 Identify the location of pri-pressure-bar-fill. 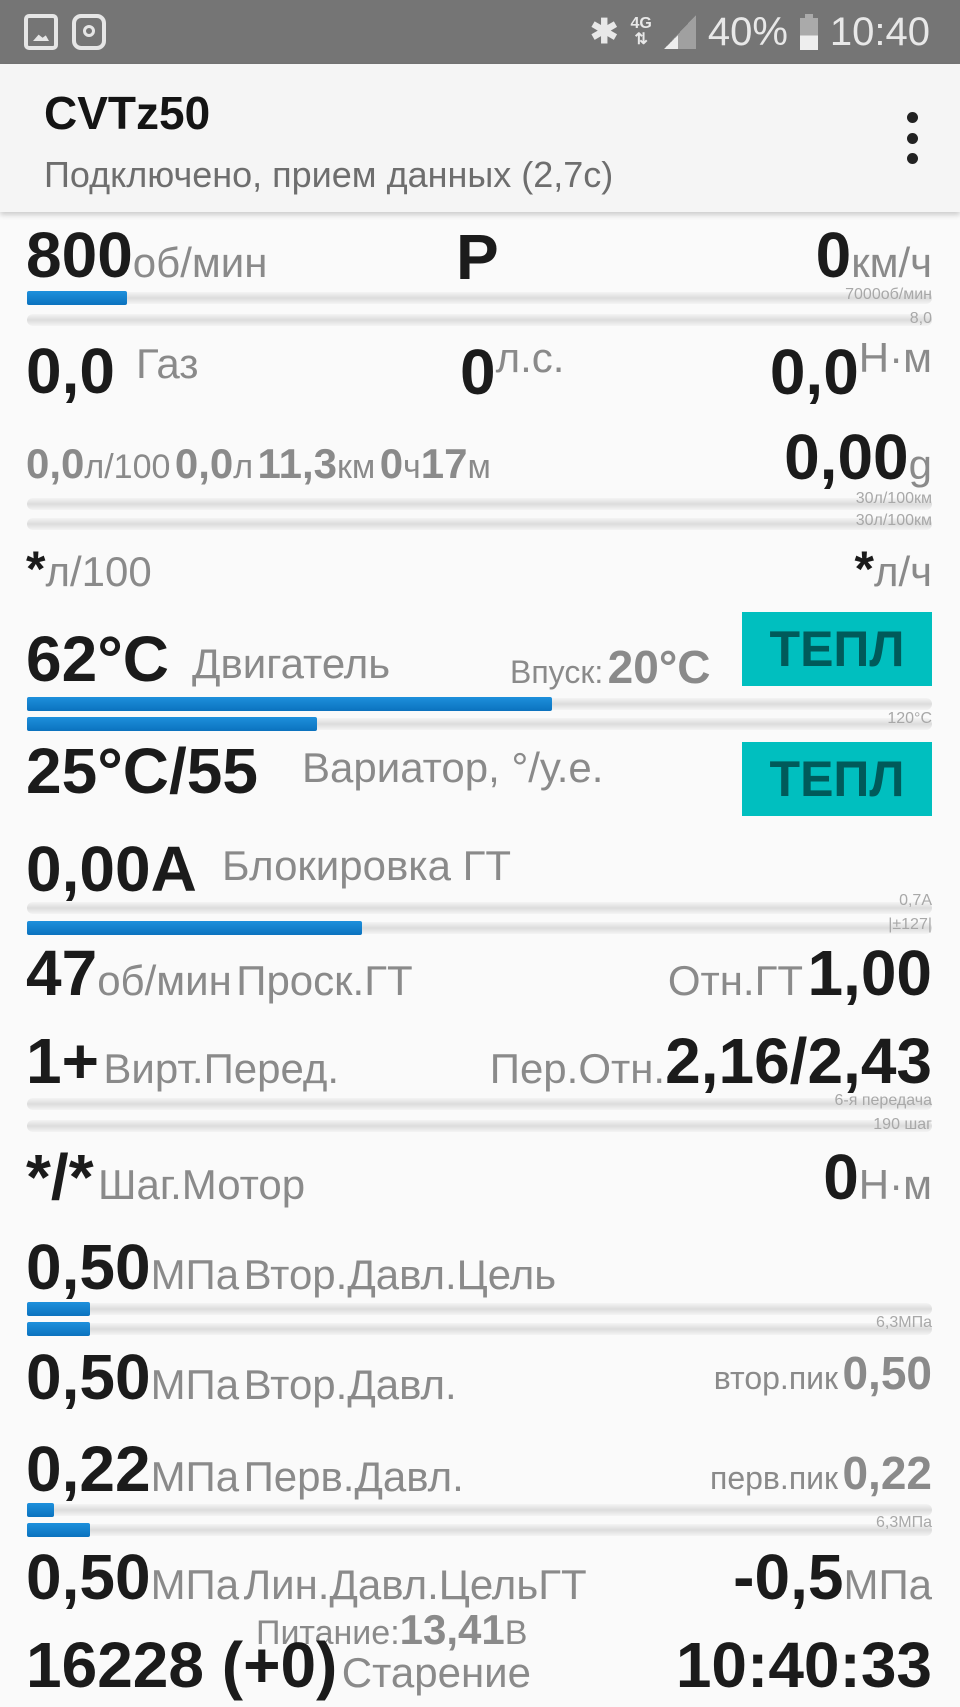
(41, 1510).